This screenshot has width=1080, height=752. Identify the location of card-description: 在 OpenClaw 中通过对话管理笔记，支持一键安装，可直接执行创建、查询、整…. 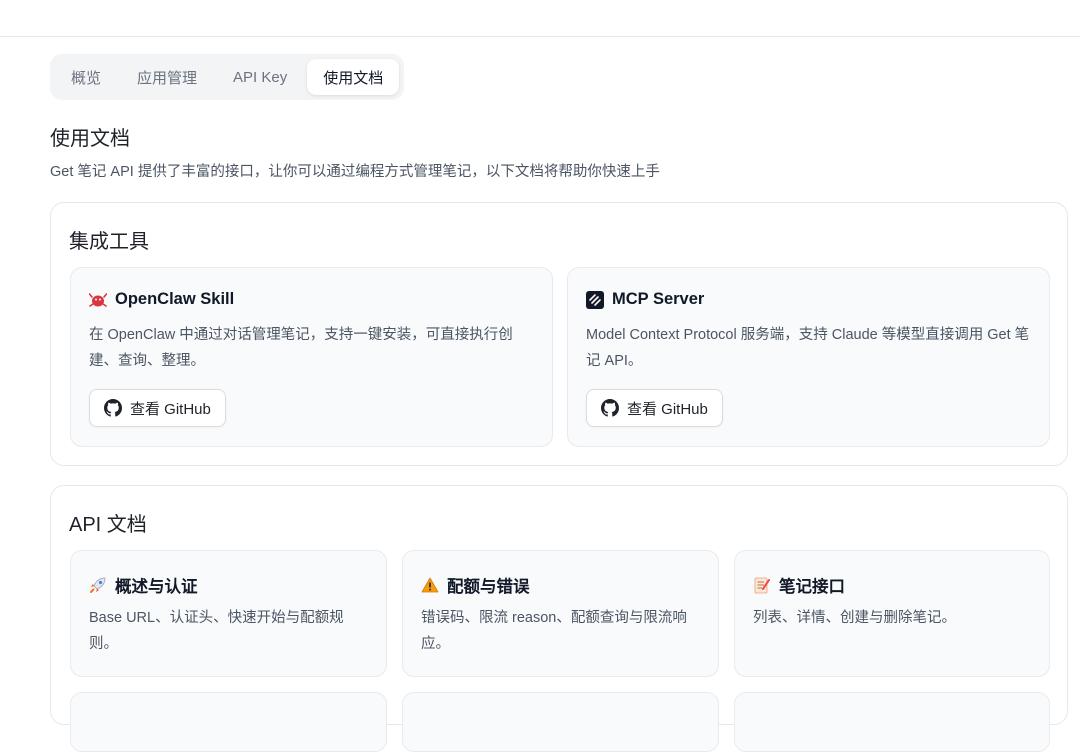
(301, 348).